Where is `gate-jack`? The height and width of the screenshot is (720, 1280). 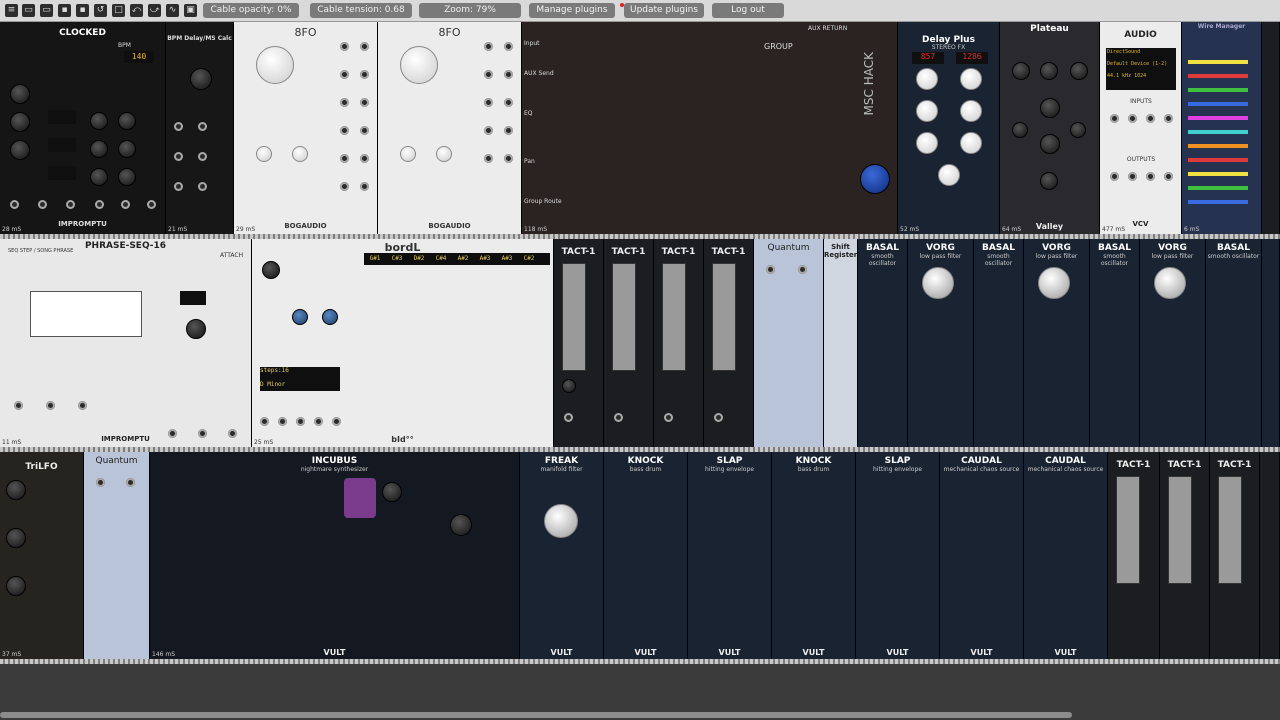
gate-jack is located at coordinates (300, 421).